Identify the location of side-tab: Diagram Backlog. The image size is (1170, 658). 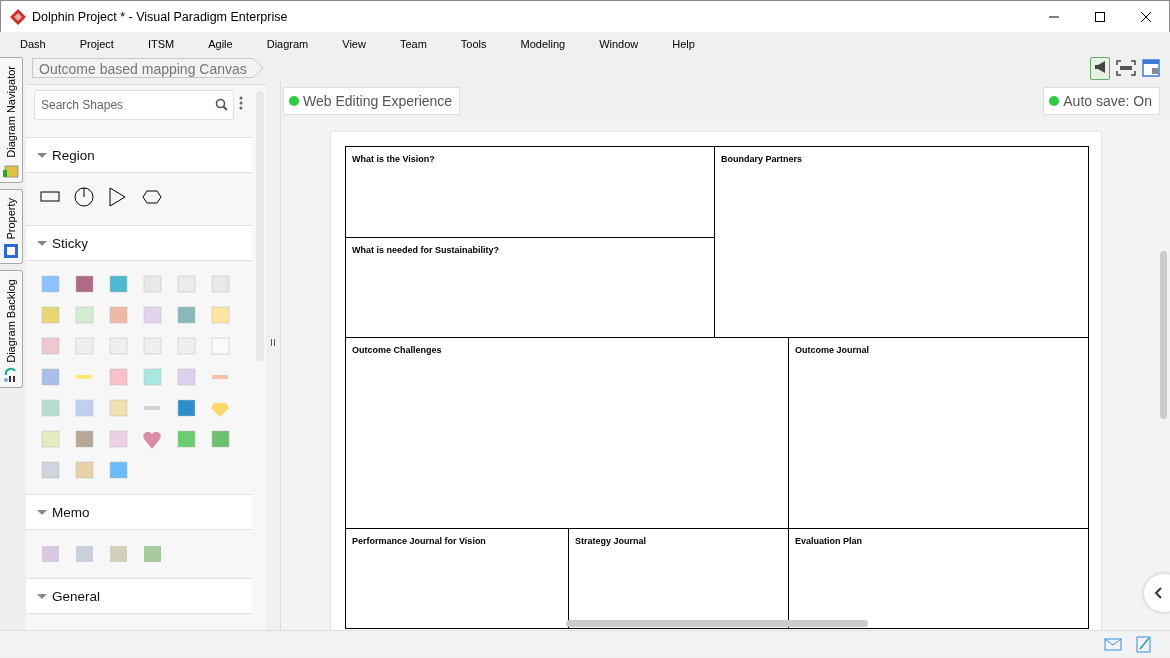
(11, 329).